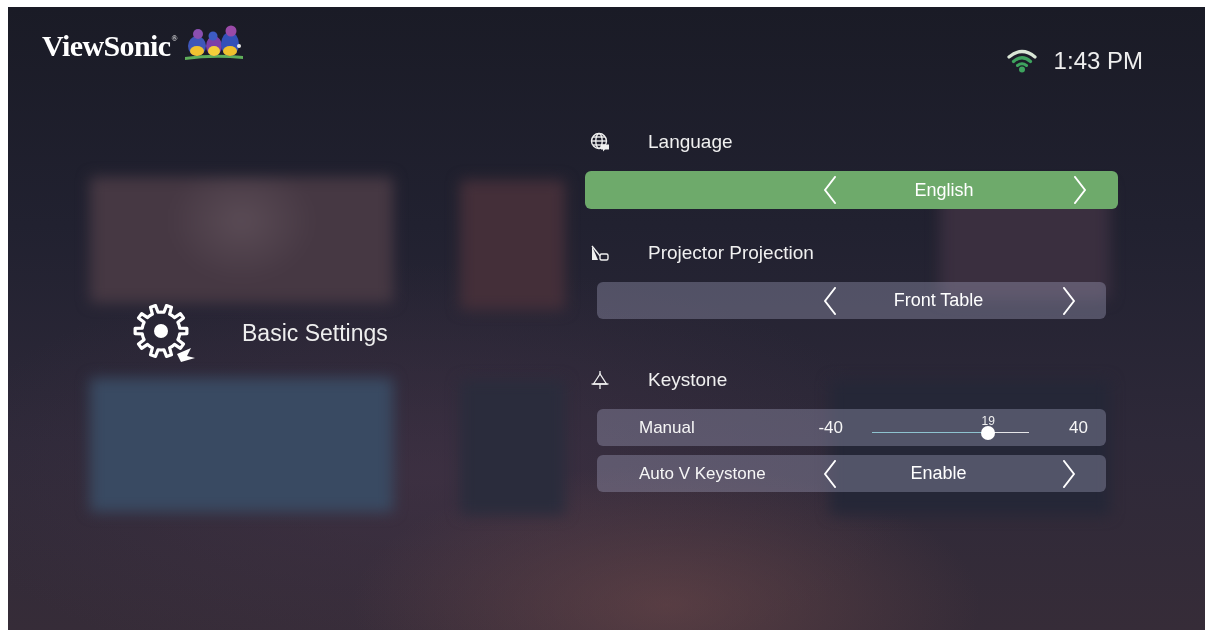 This screenshot has height=634, width=1215. I want to click on section-title: Projector Projection, so click(731, 253).